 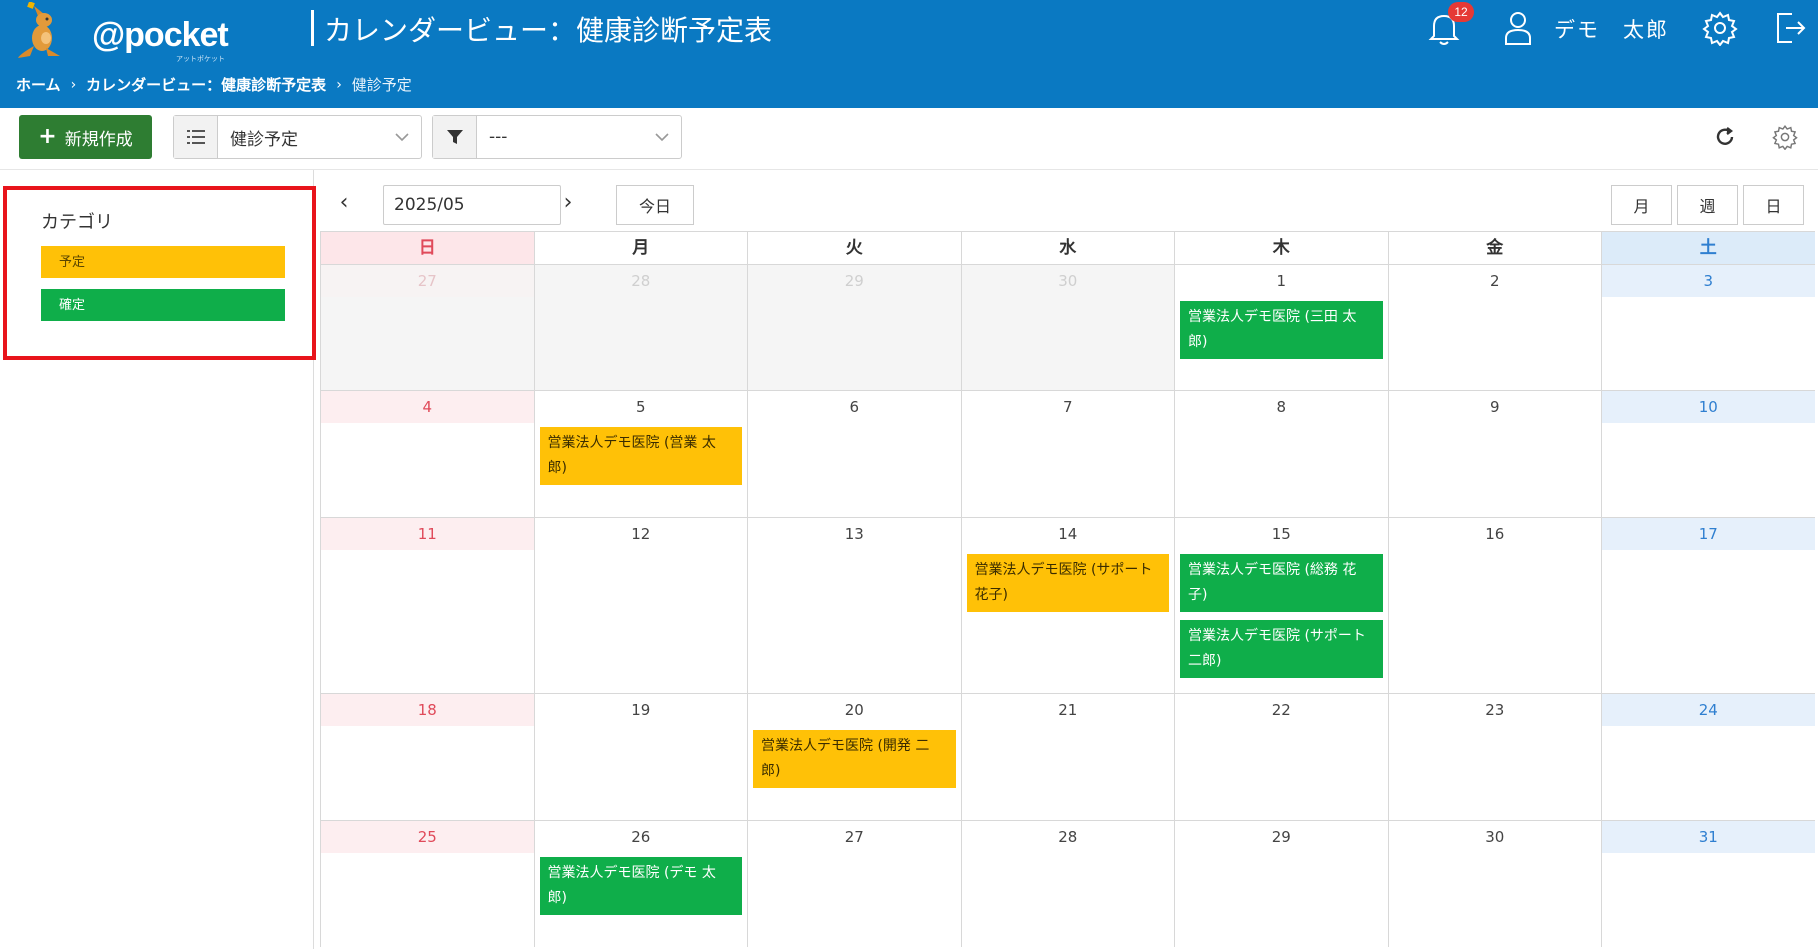 What do you see at coordinates (1494, 281) in the screenshot?
I see `day-number: 2` at bounding box center [1494, 281].